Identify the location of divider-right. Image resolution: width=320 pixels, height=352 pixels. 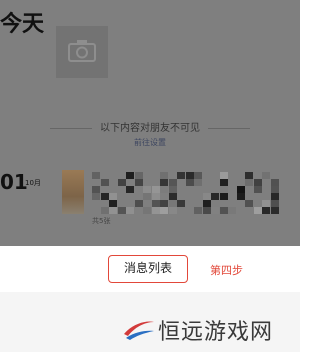
(229, 128).